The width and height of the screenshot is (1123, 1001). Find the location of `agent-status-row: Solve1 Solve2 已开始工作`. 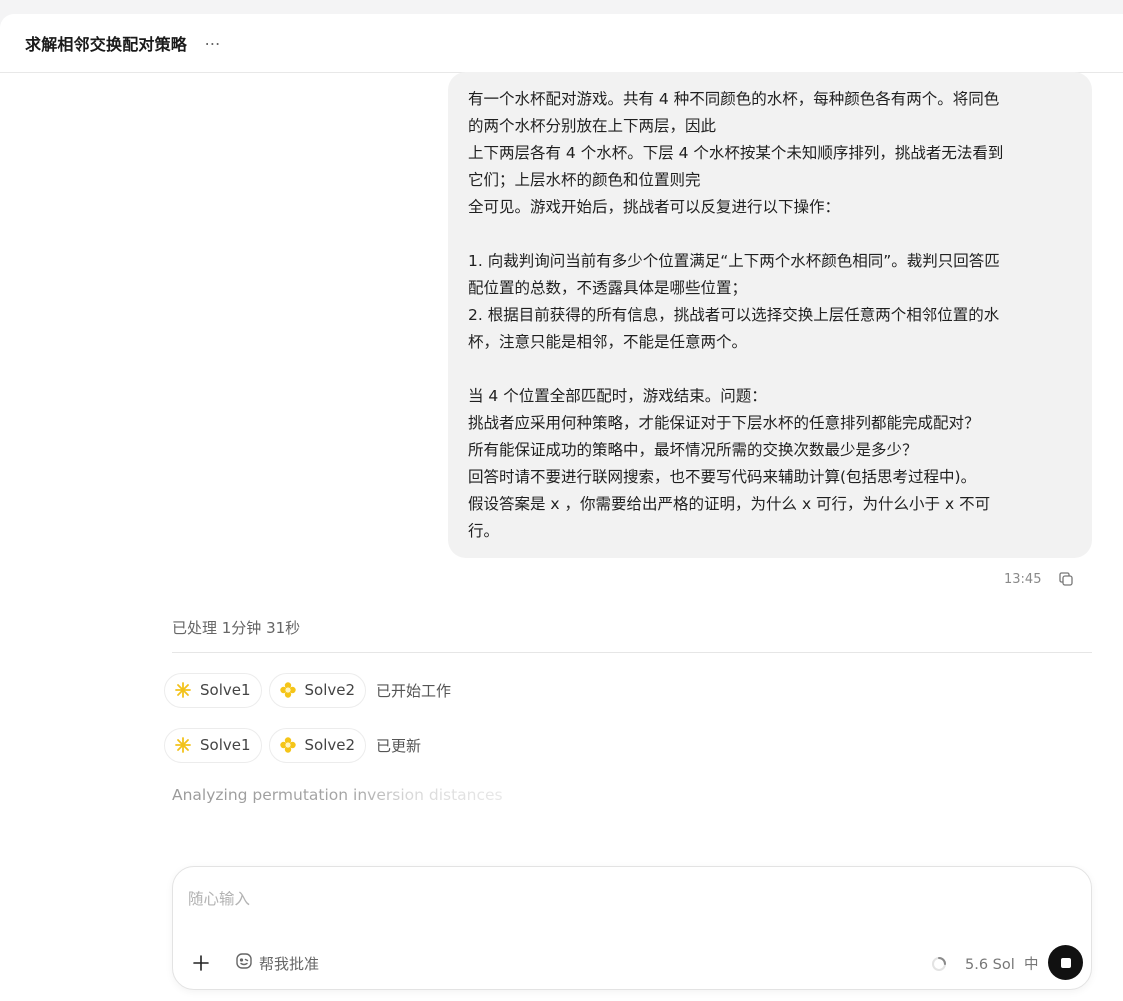

agent-status-row: Solve1 Solve2 已开始工作 is located at coordinates (307, 690).